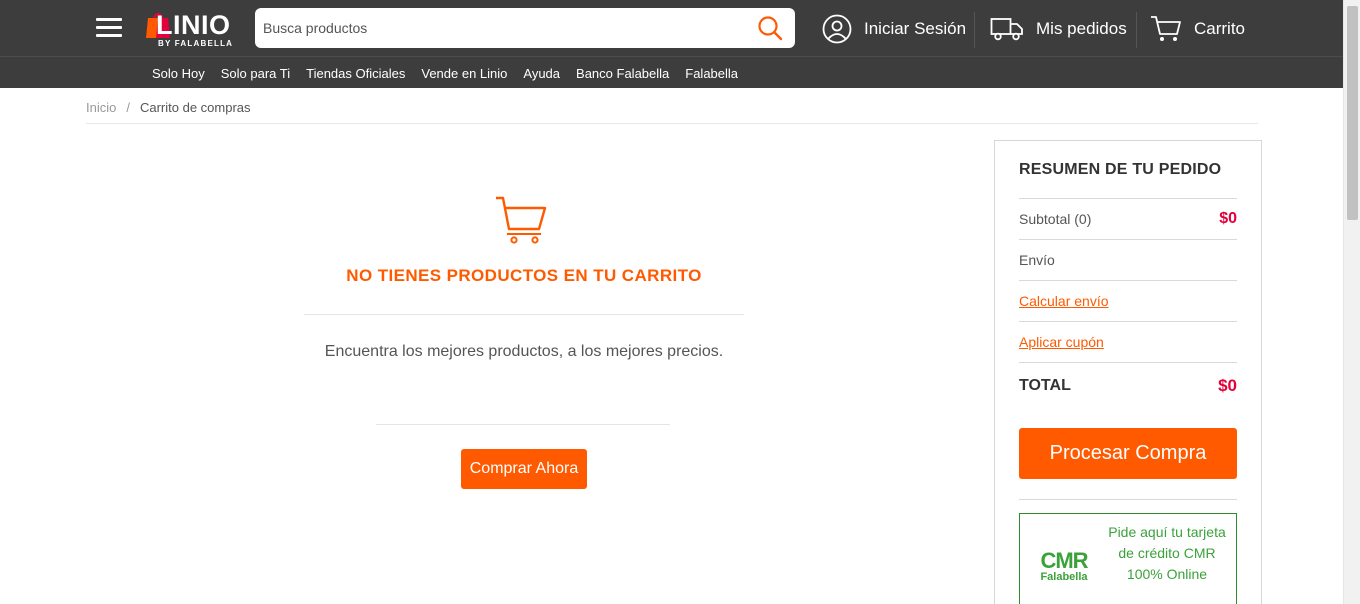 The height and width of the screenshot is (604, 1360). I want to click on login-label: Iniciar Sesión, so click(915, 28).